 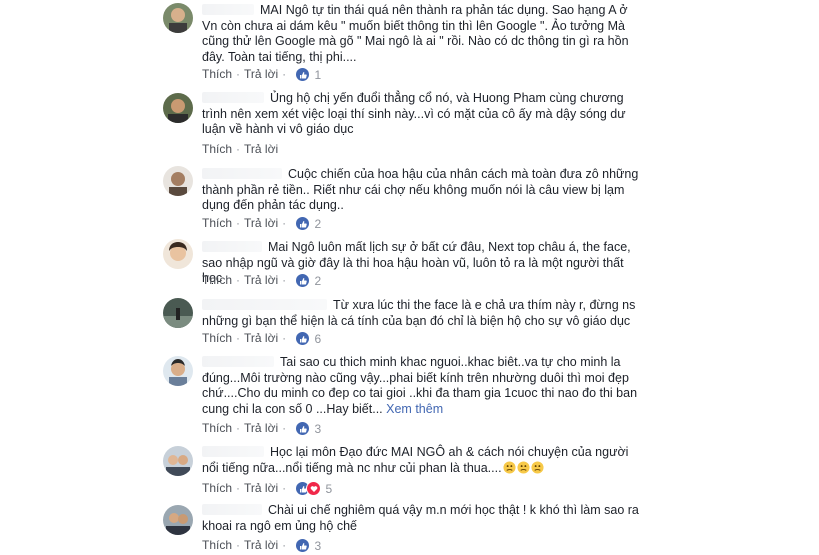 What do you see at coordinates (318, 74) in the screenshot?
I see `reaction-count: 1` at bounding box center [318, 74].